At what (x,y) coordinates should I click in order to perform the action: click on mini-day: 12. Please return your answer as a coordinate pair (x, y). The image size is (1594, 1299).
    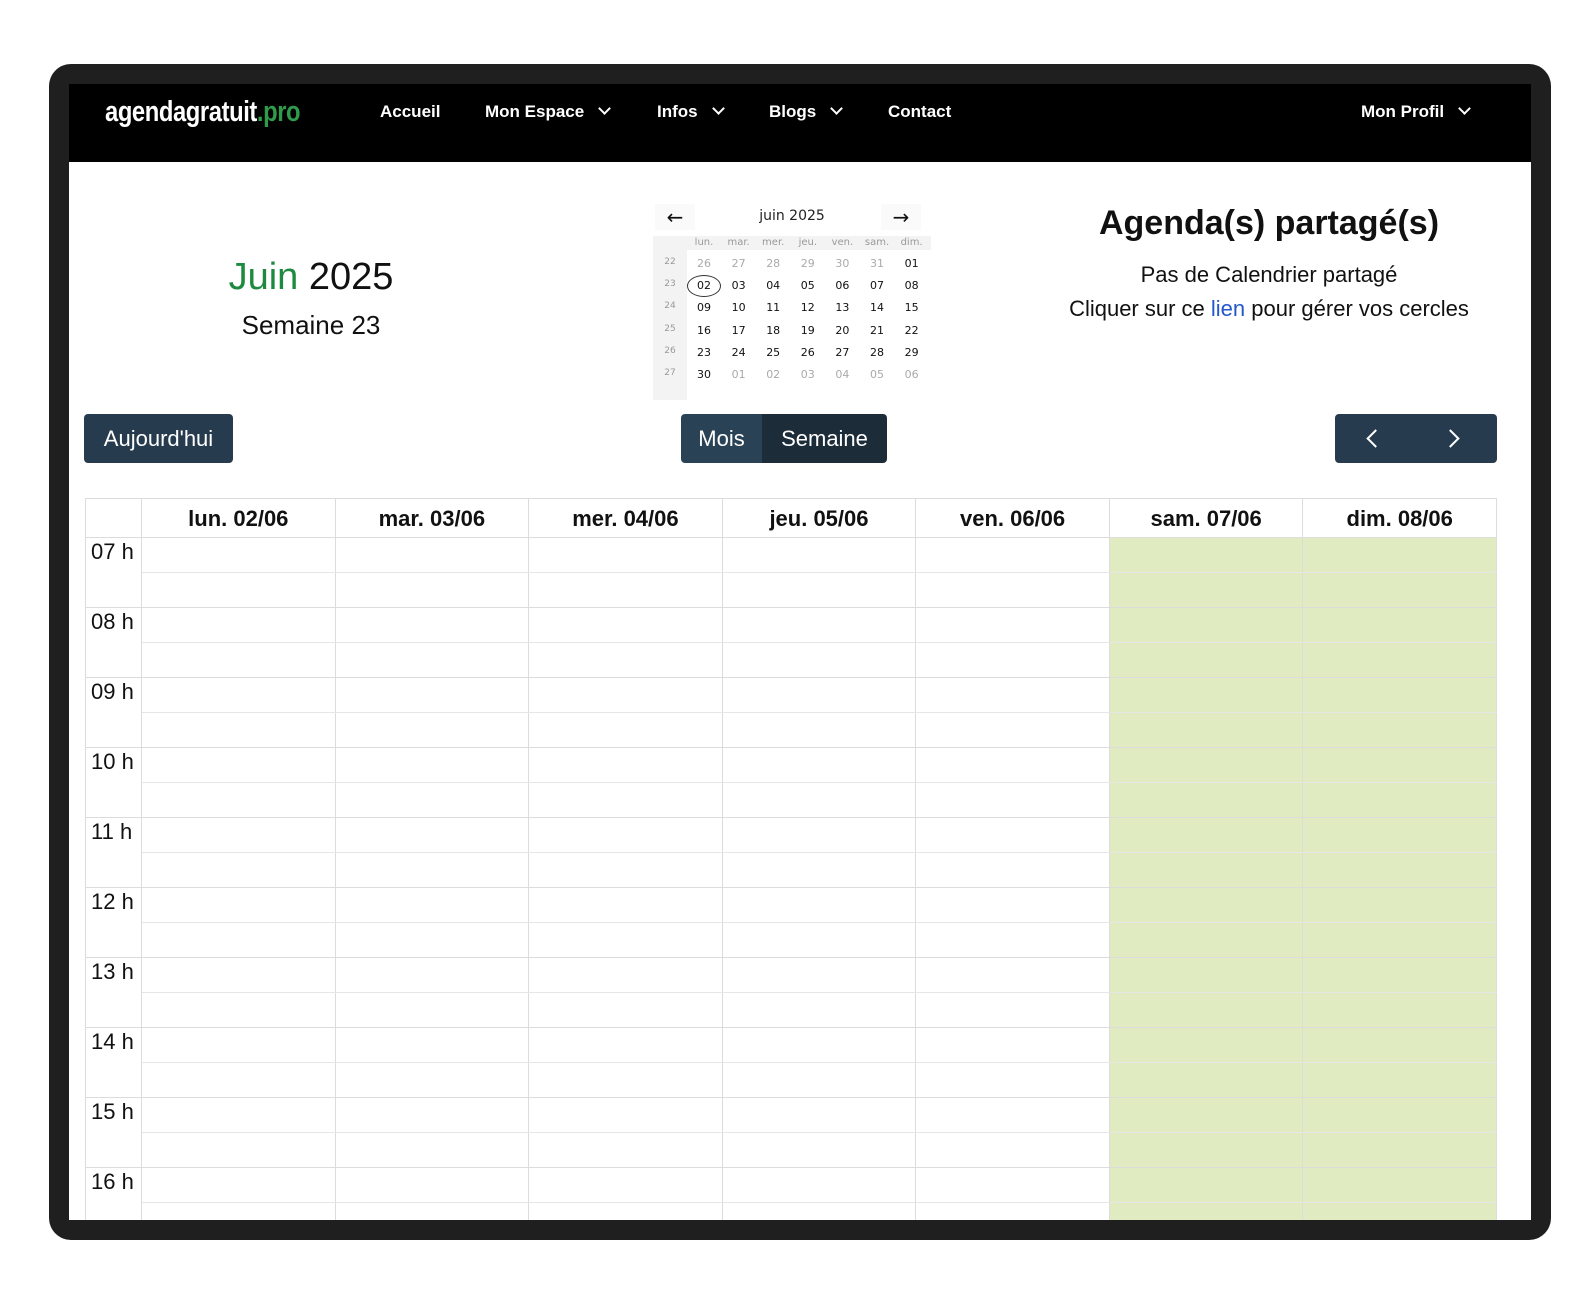
    Looking at the image, I should click on (808, 308).